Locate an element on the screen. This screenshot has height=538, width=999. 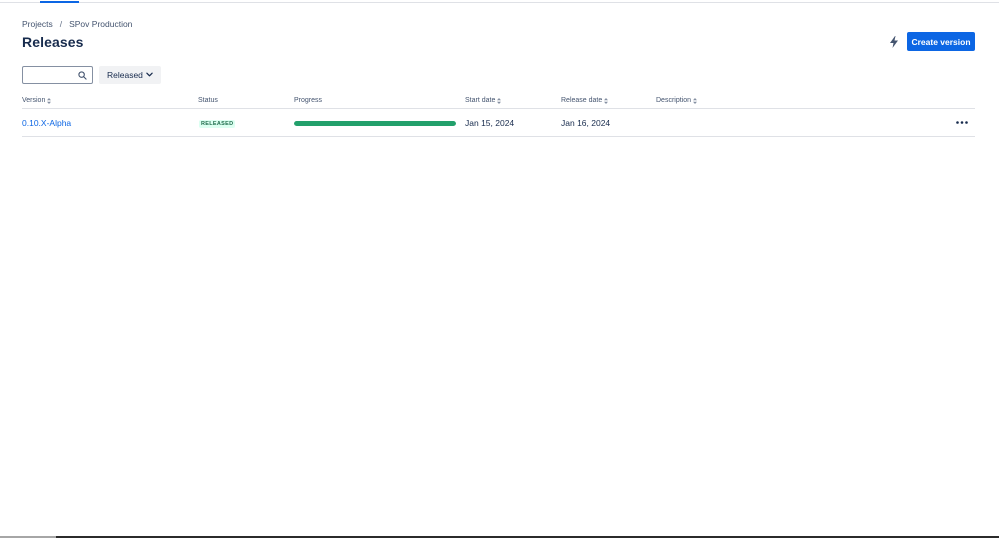
table-header-divider is located at coordinates (498, 108).